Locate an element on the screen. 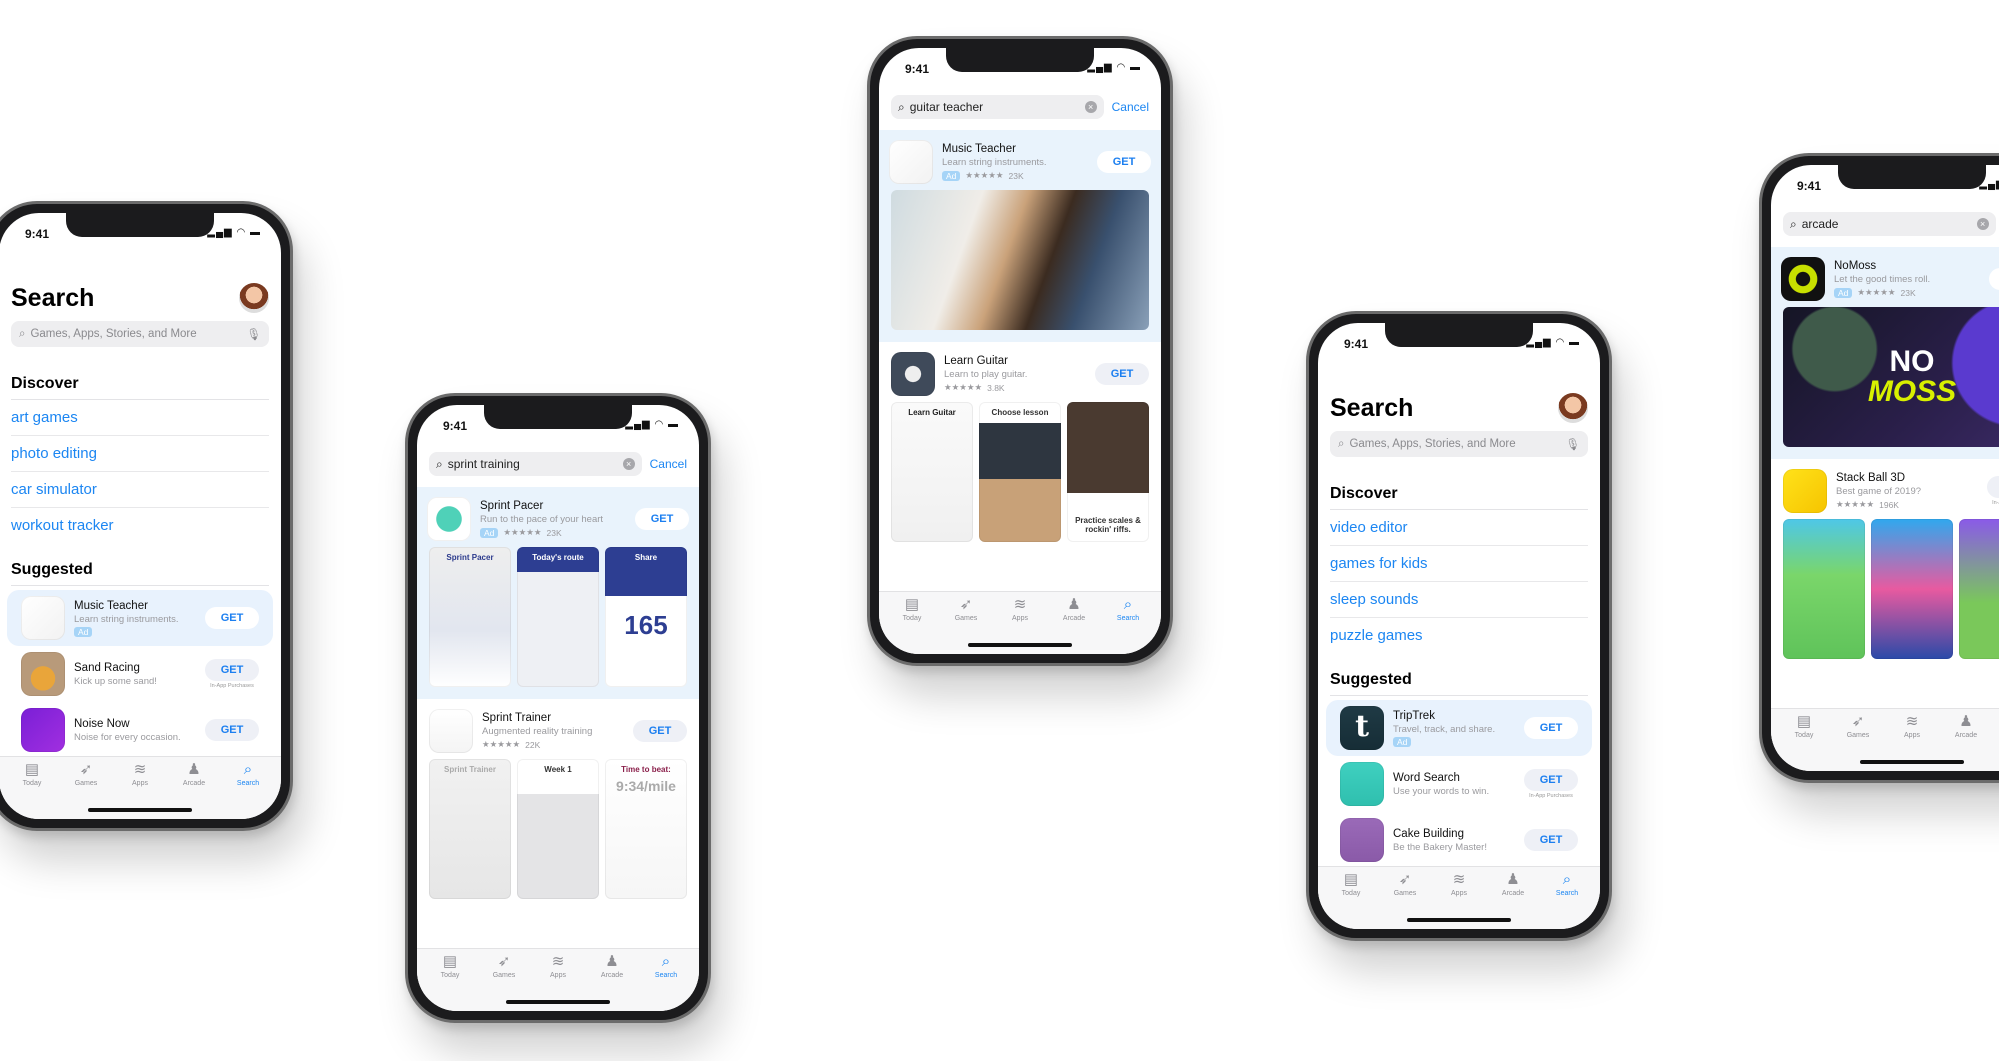 The width and height of the screenshot is (1999, 1061). discover-link: games for kids is located at coordinates (1459, 564).